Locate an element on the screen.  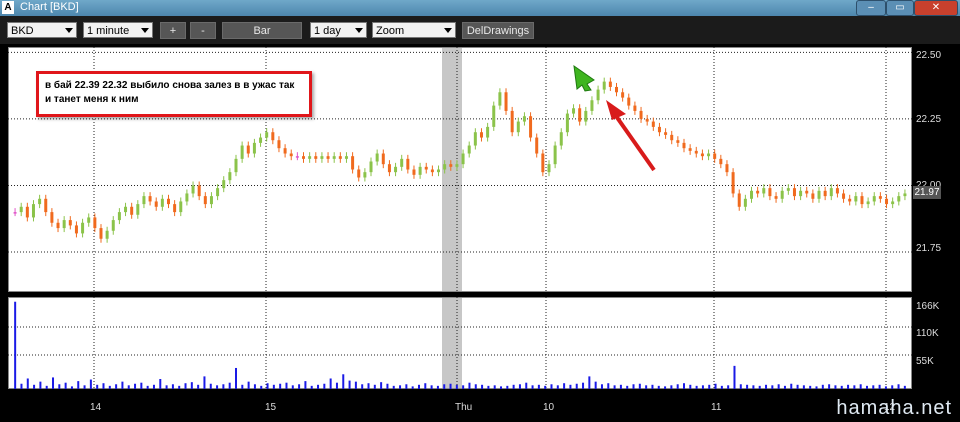
window-title: Chart [BKD] is located at coordinates (49, 7).